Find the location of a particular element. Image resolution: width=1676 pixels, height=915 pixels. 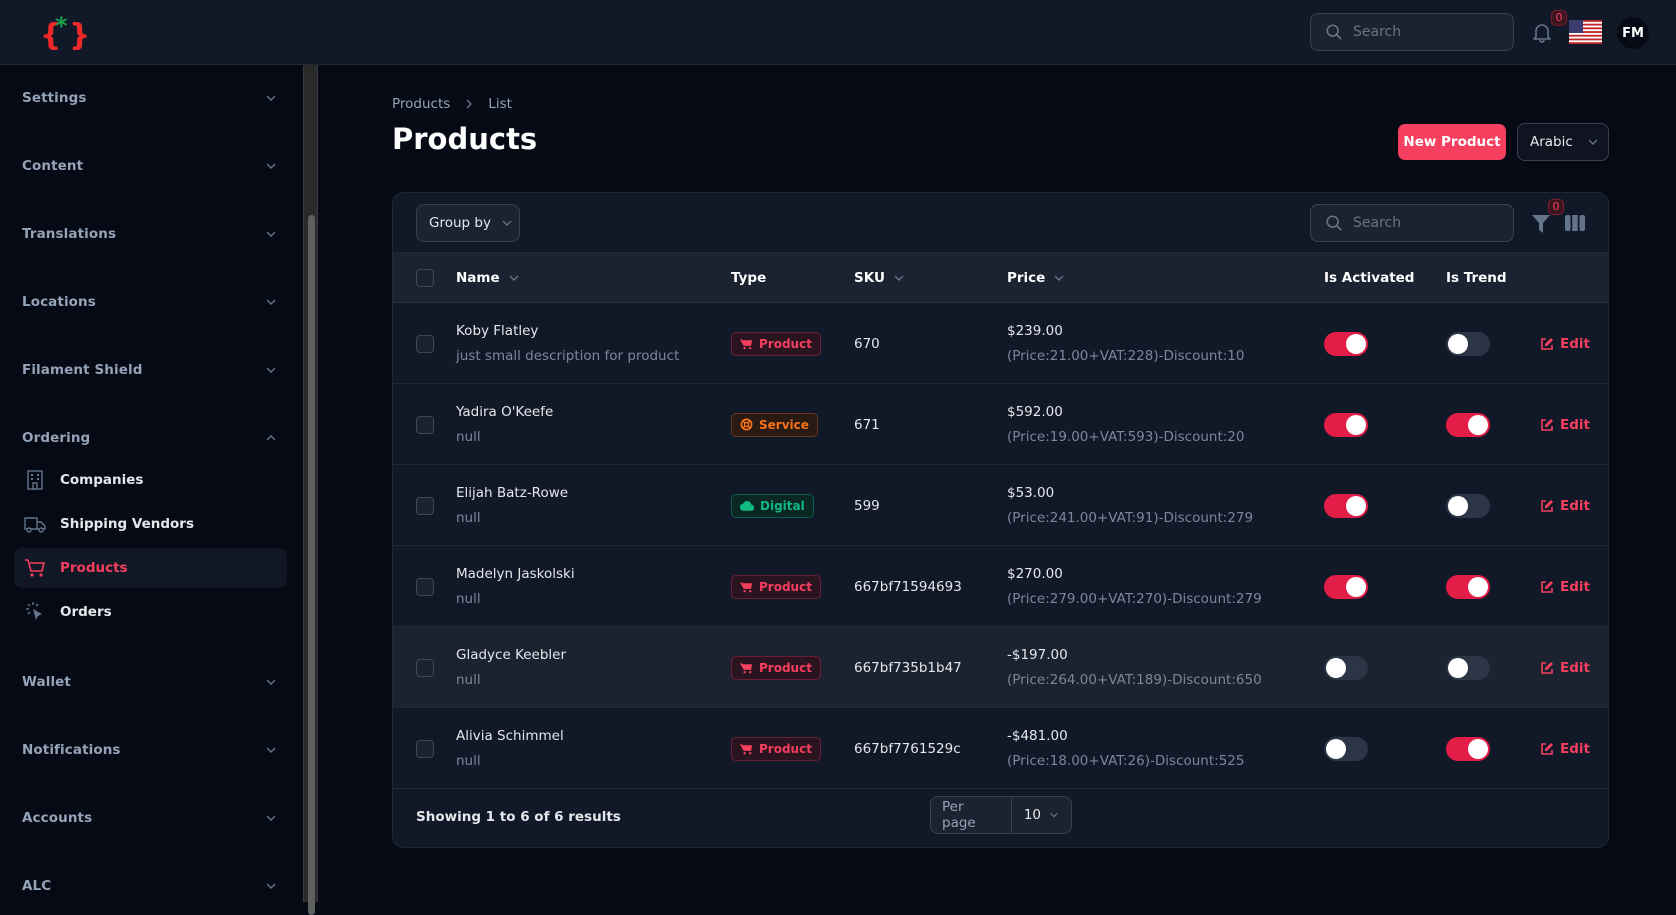

columns-icon is located at coordinates (1575, 223).